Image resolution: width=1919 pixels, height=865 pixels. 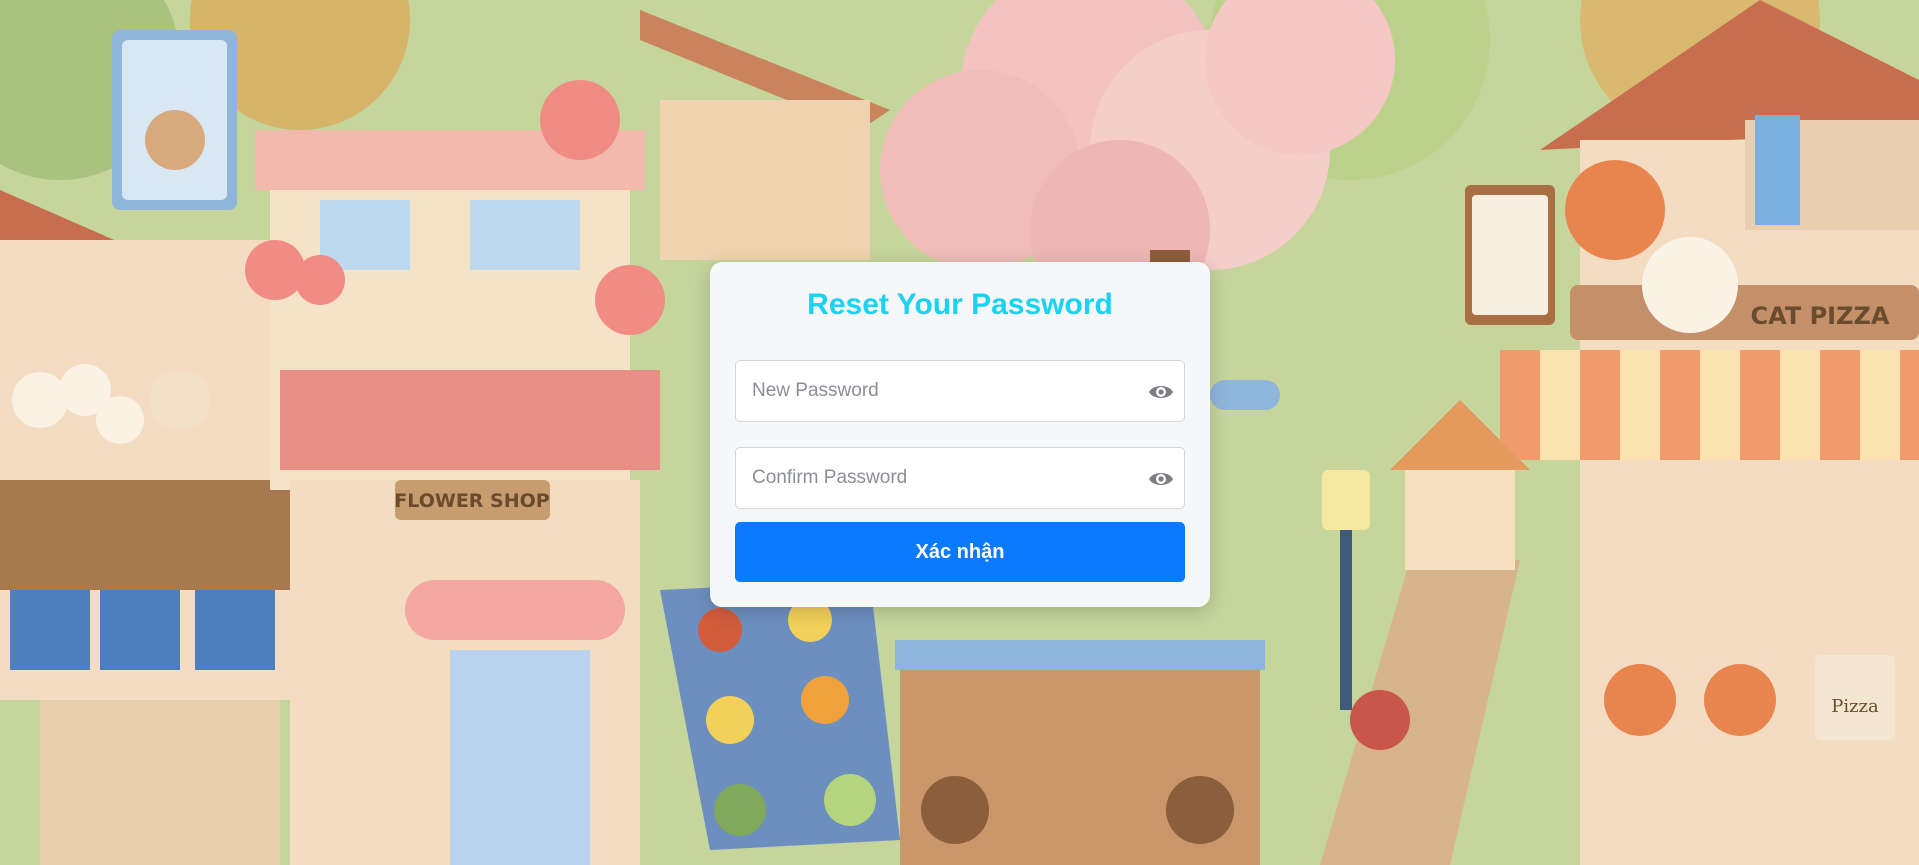 I want to click on new-password-input, so click(x=960, y=391).